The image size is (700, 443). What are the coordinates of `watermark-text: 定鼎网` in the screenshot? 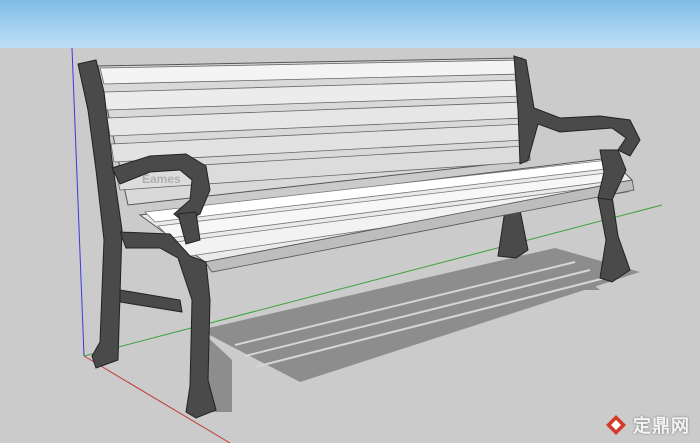 It's located at (661, 426).